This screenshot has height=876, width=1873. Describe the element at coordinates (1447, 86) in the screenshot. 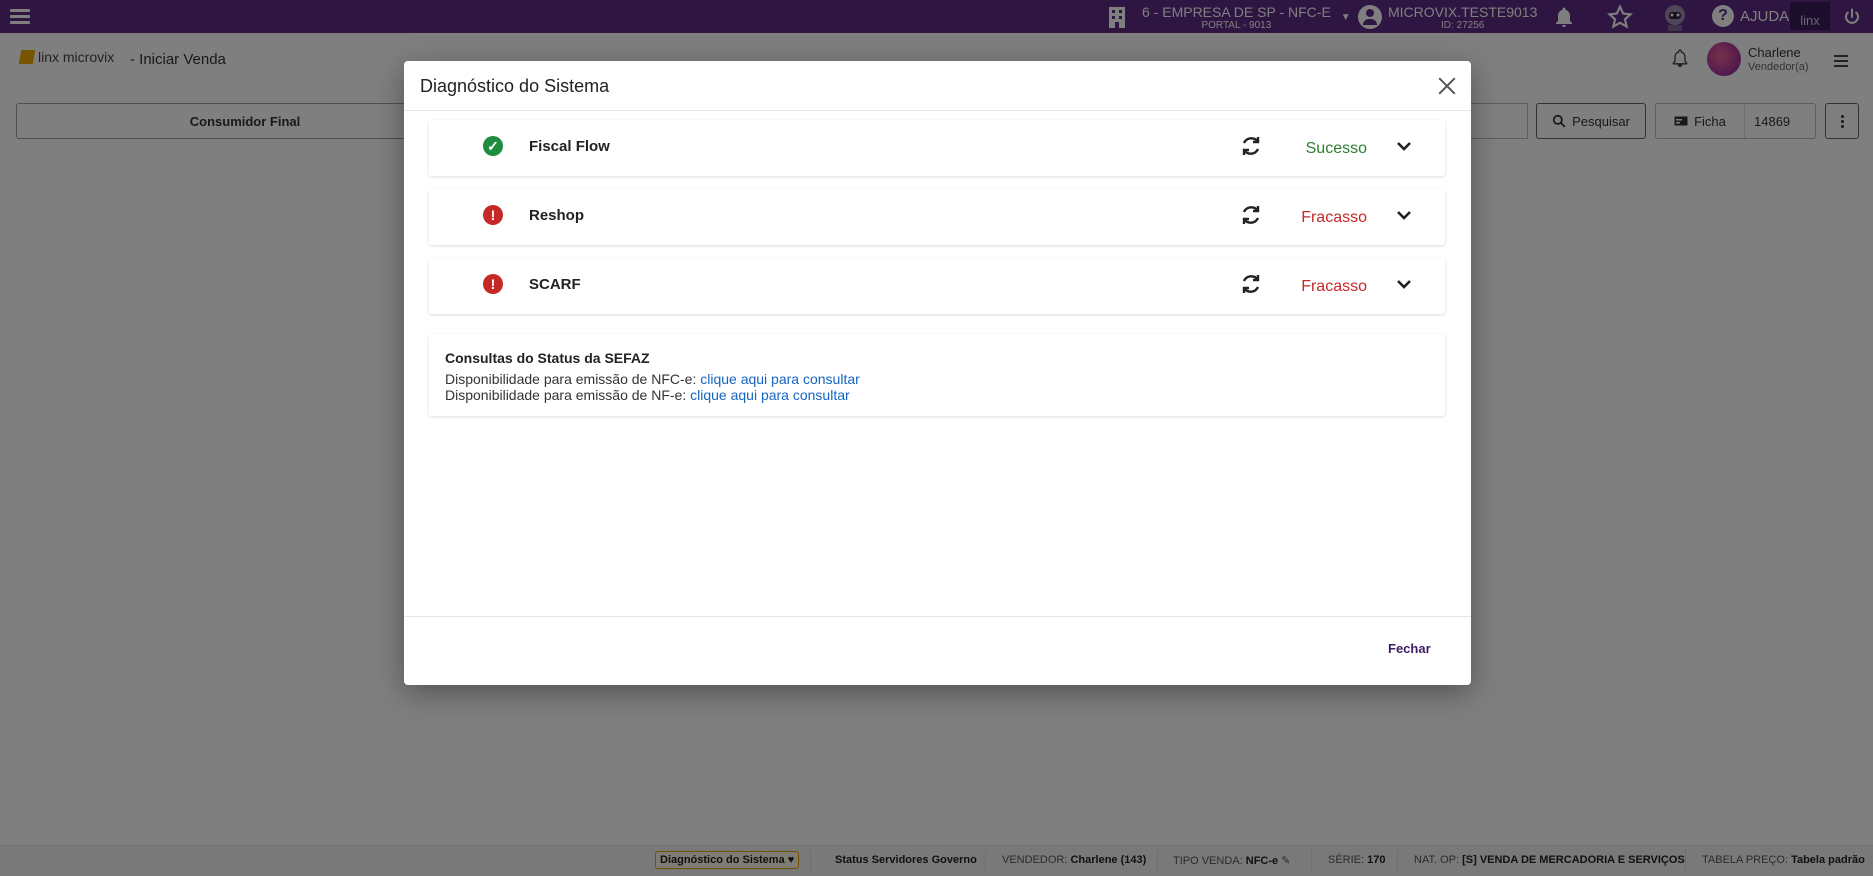

I see `close-icon` at that location.